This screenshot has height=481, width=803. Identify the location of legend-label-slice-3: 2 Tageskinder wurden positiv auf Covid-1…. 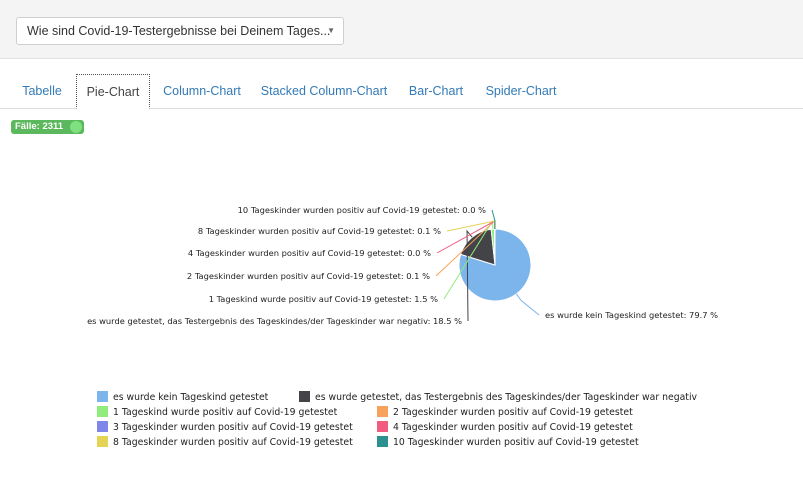
(513, 412).